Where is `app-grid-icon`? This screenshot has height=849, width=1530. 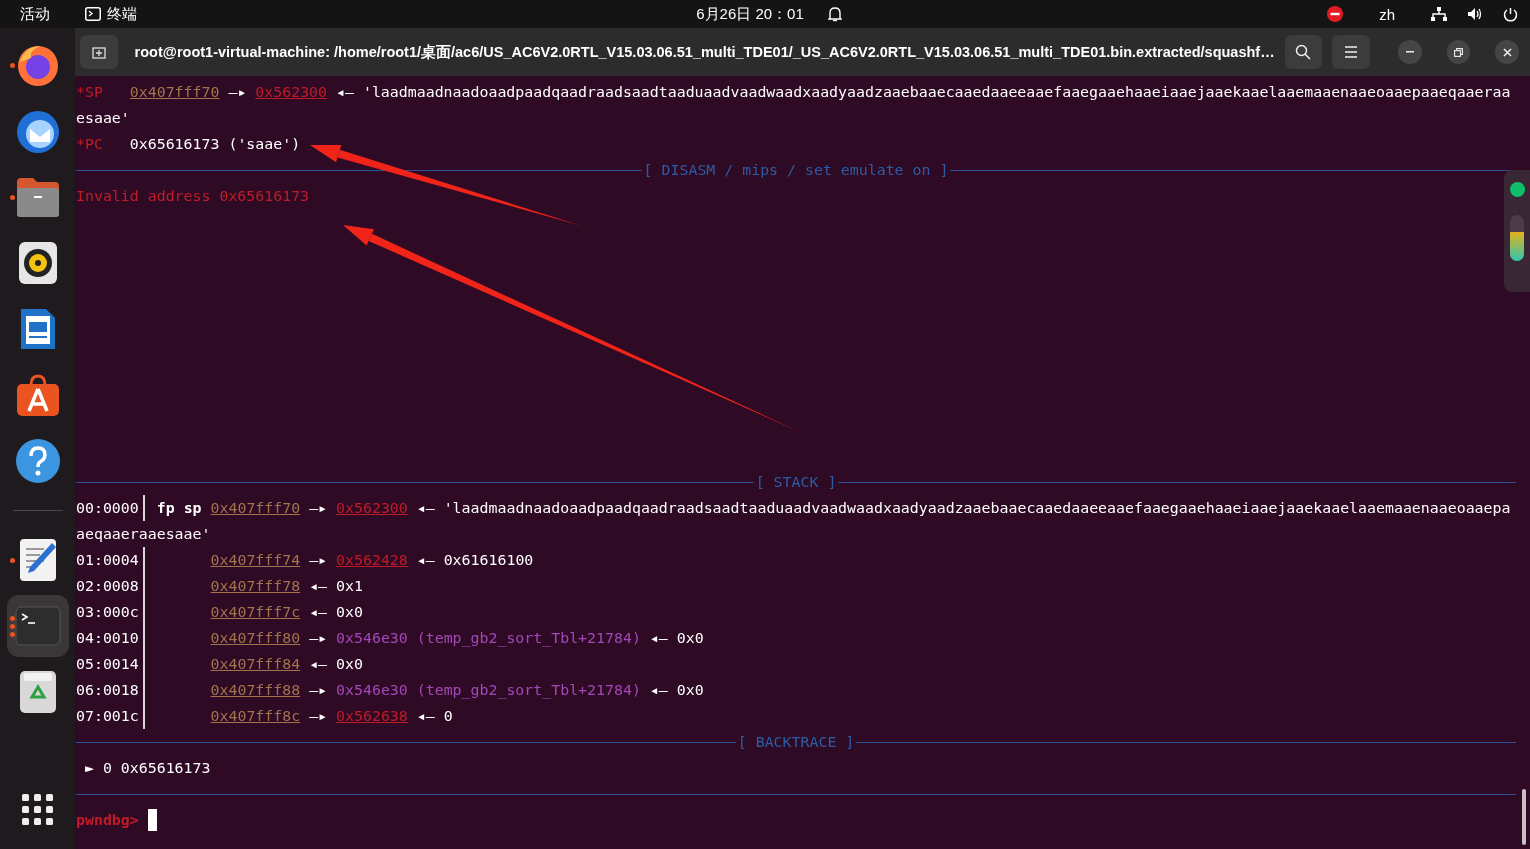 app-grid-icon is located at coordinates (37, 810).